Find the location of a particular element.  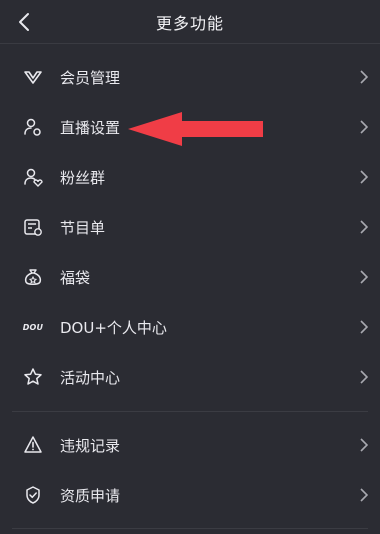

menu-item-activity-center: 活动中心 is located at coordinates (190, 377).